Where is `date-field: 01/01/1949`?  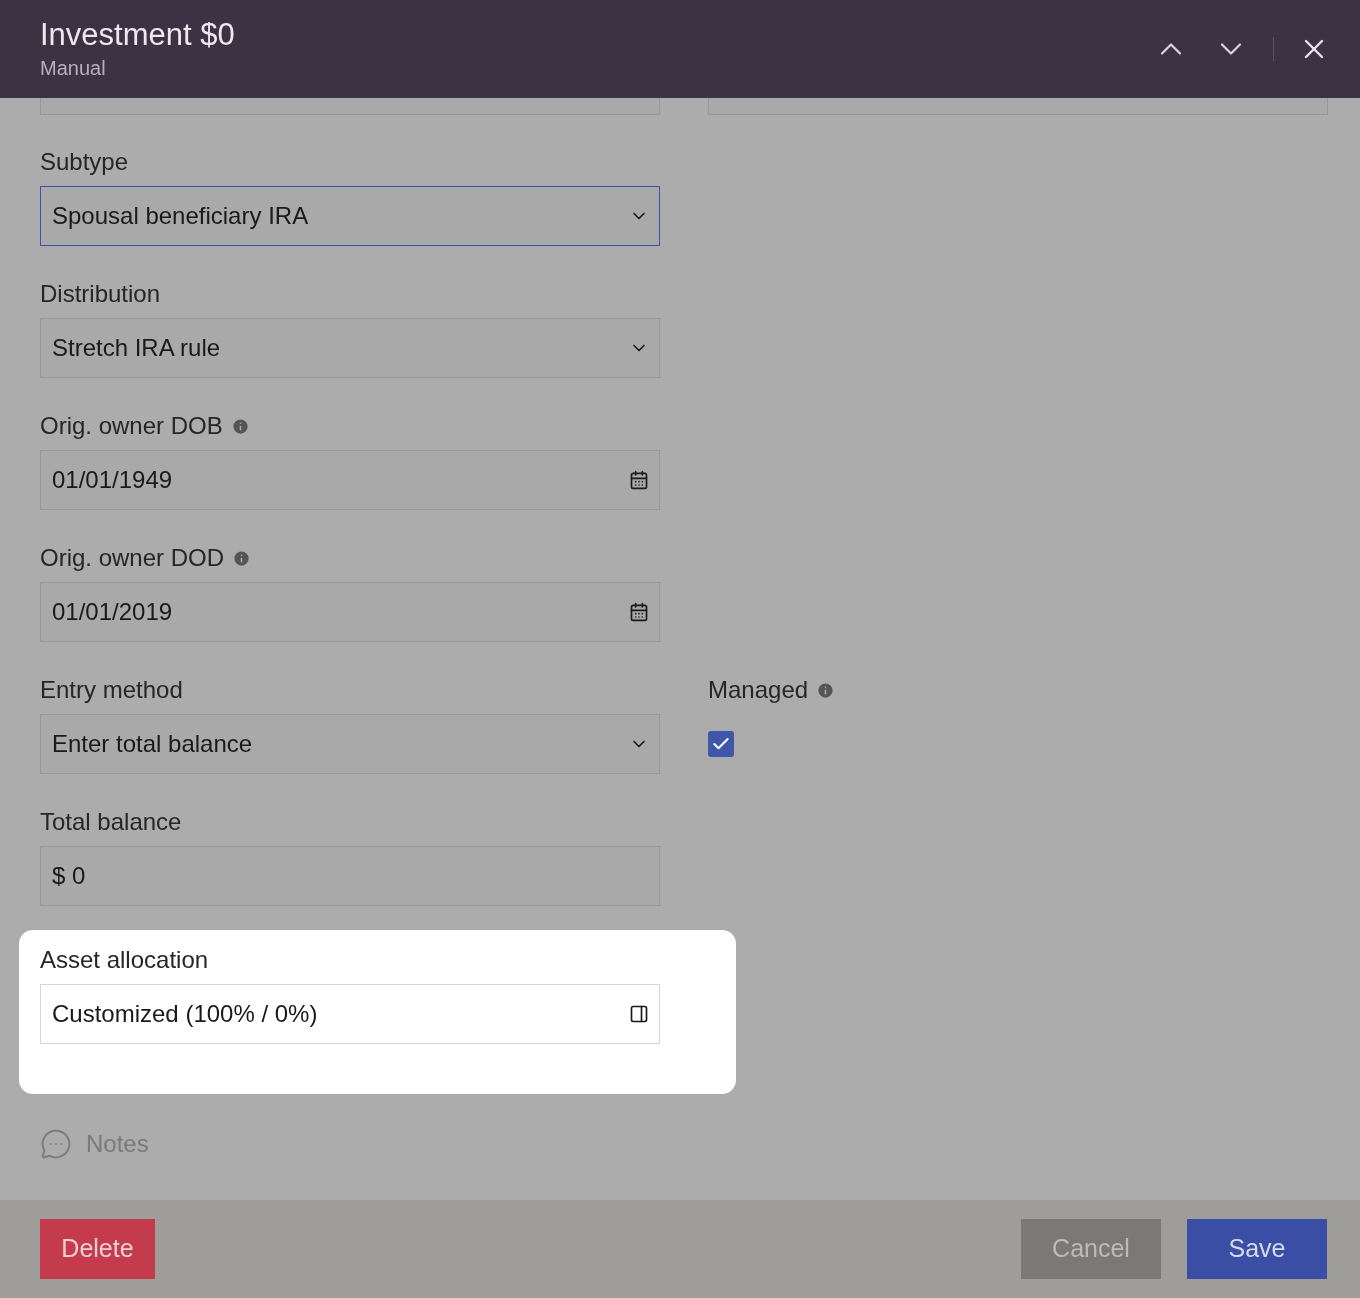
date-field: 01/01/1949 is located at coordinates (350, 480).